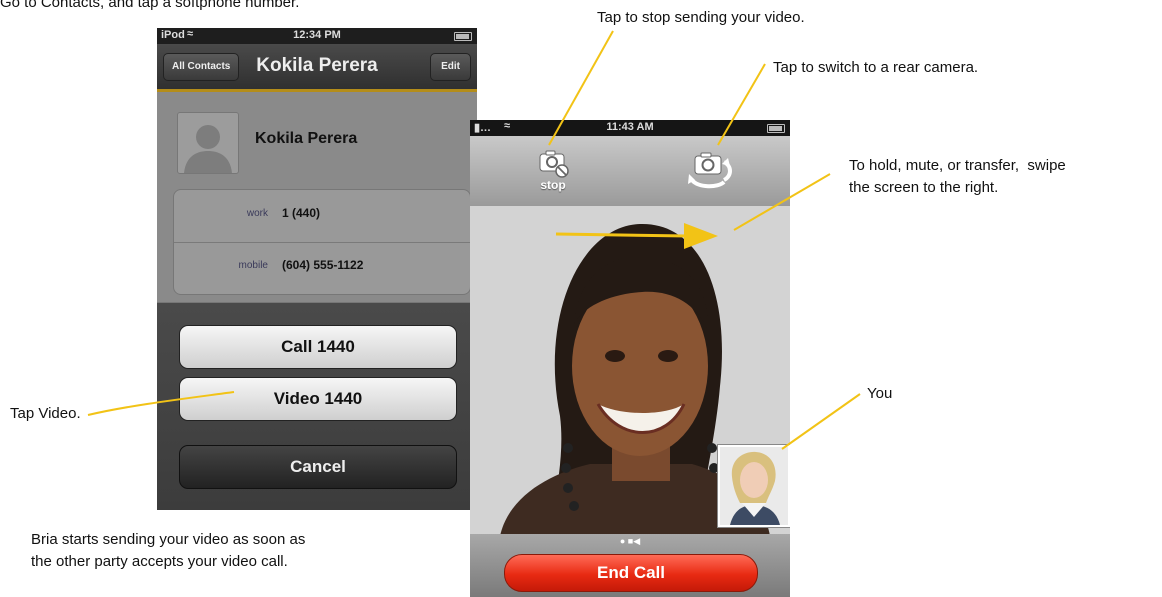  I want to click on caption-swipe-line1: To hold, mute, or transfer, swipe, so click(957, 165).